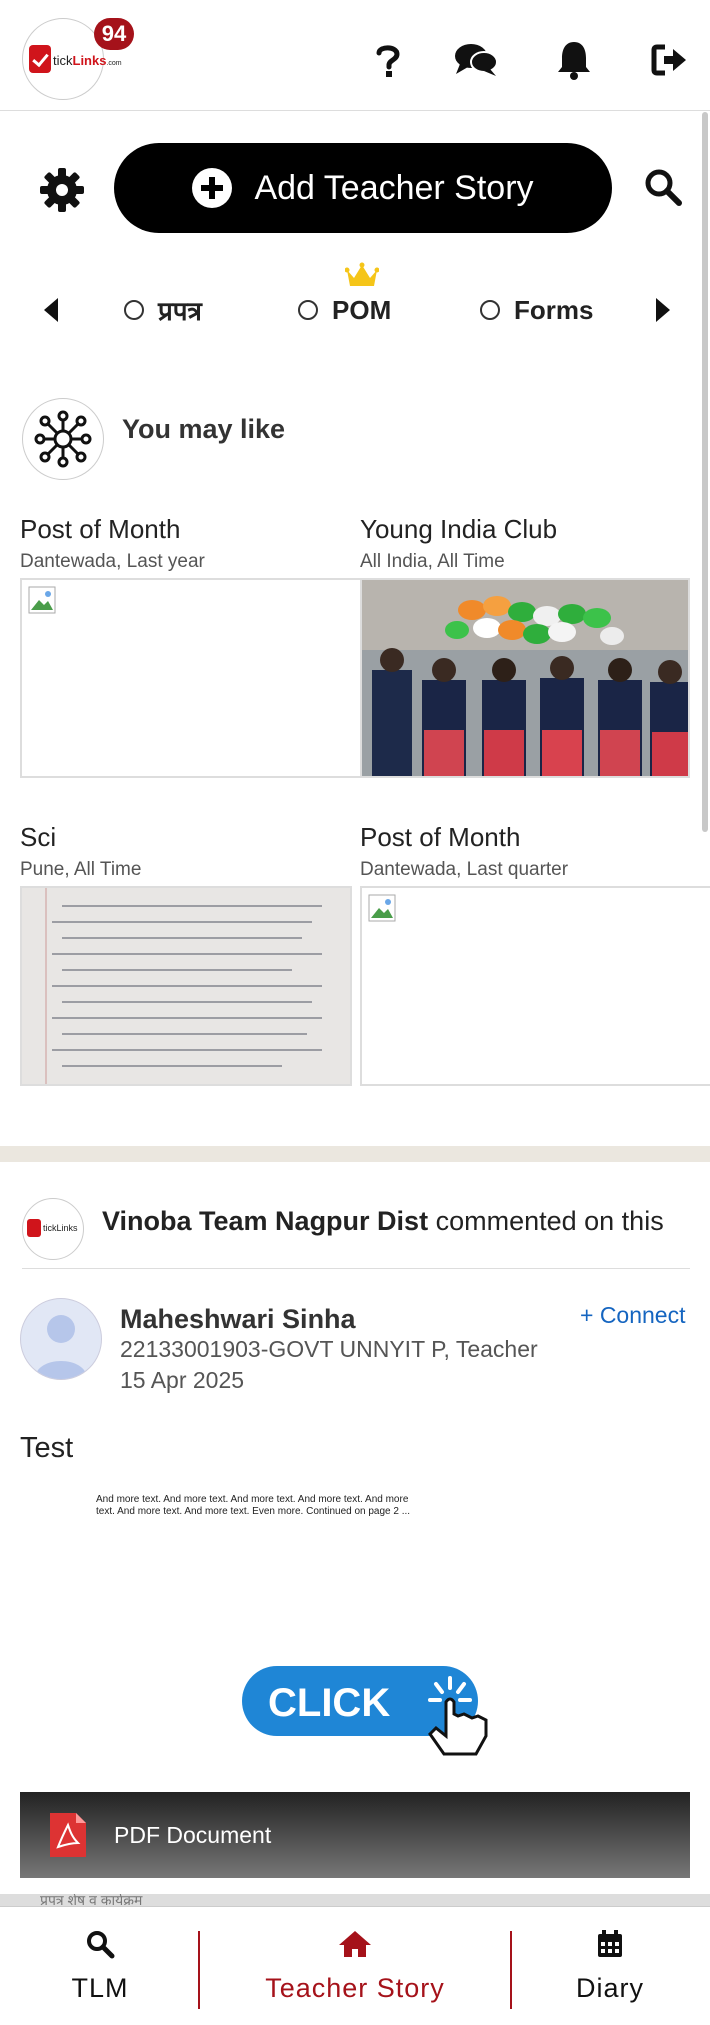 Image resolution: width=710 pixels, height=2025 pixels. Describe the element at coordinates (63, 439) in the screenshot. I see `network-hub-icon` at that location.